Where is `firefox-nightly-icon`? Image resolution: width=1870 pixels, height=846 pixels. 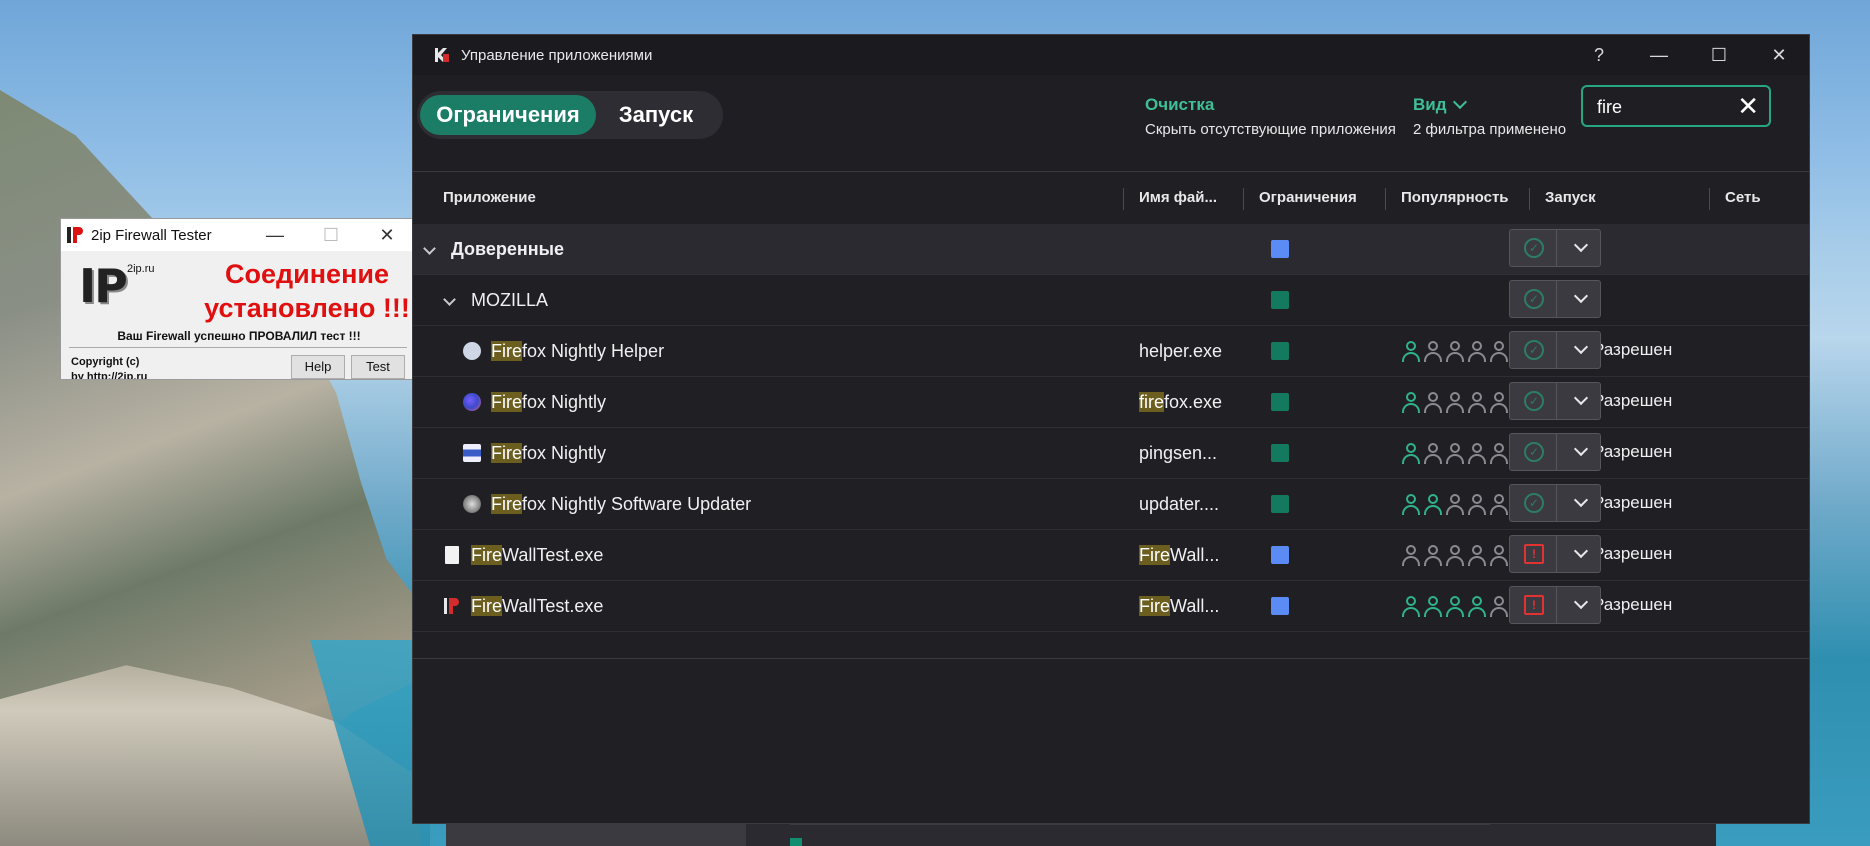
firefox-nightly-icon is located at coordinates (472, 402).